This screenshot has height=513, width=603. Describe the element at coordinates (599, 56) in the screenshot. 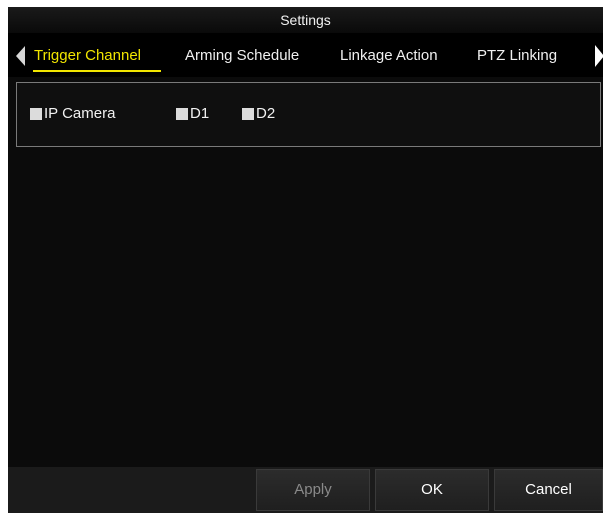

I see `tab-scroll-right-icon` at that location.